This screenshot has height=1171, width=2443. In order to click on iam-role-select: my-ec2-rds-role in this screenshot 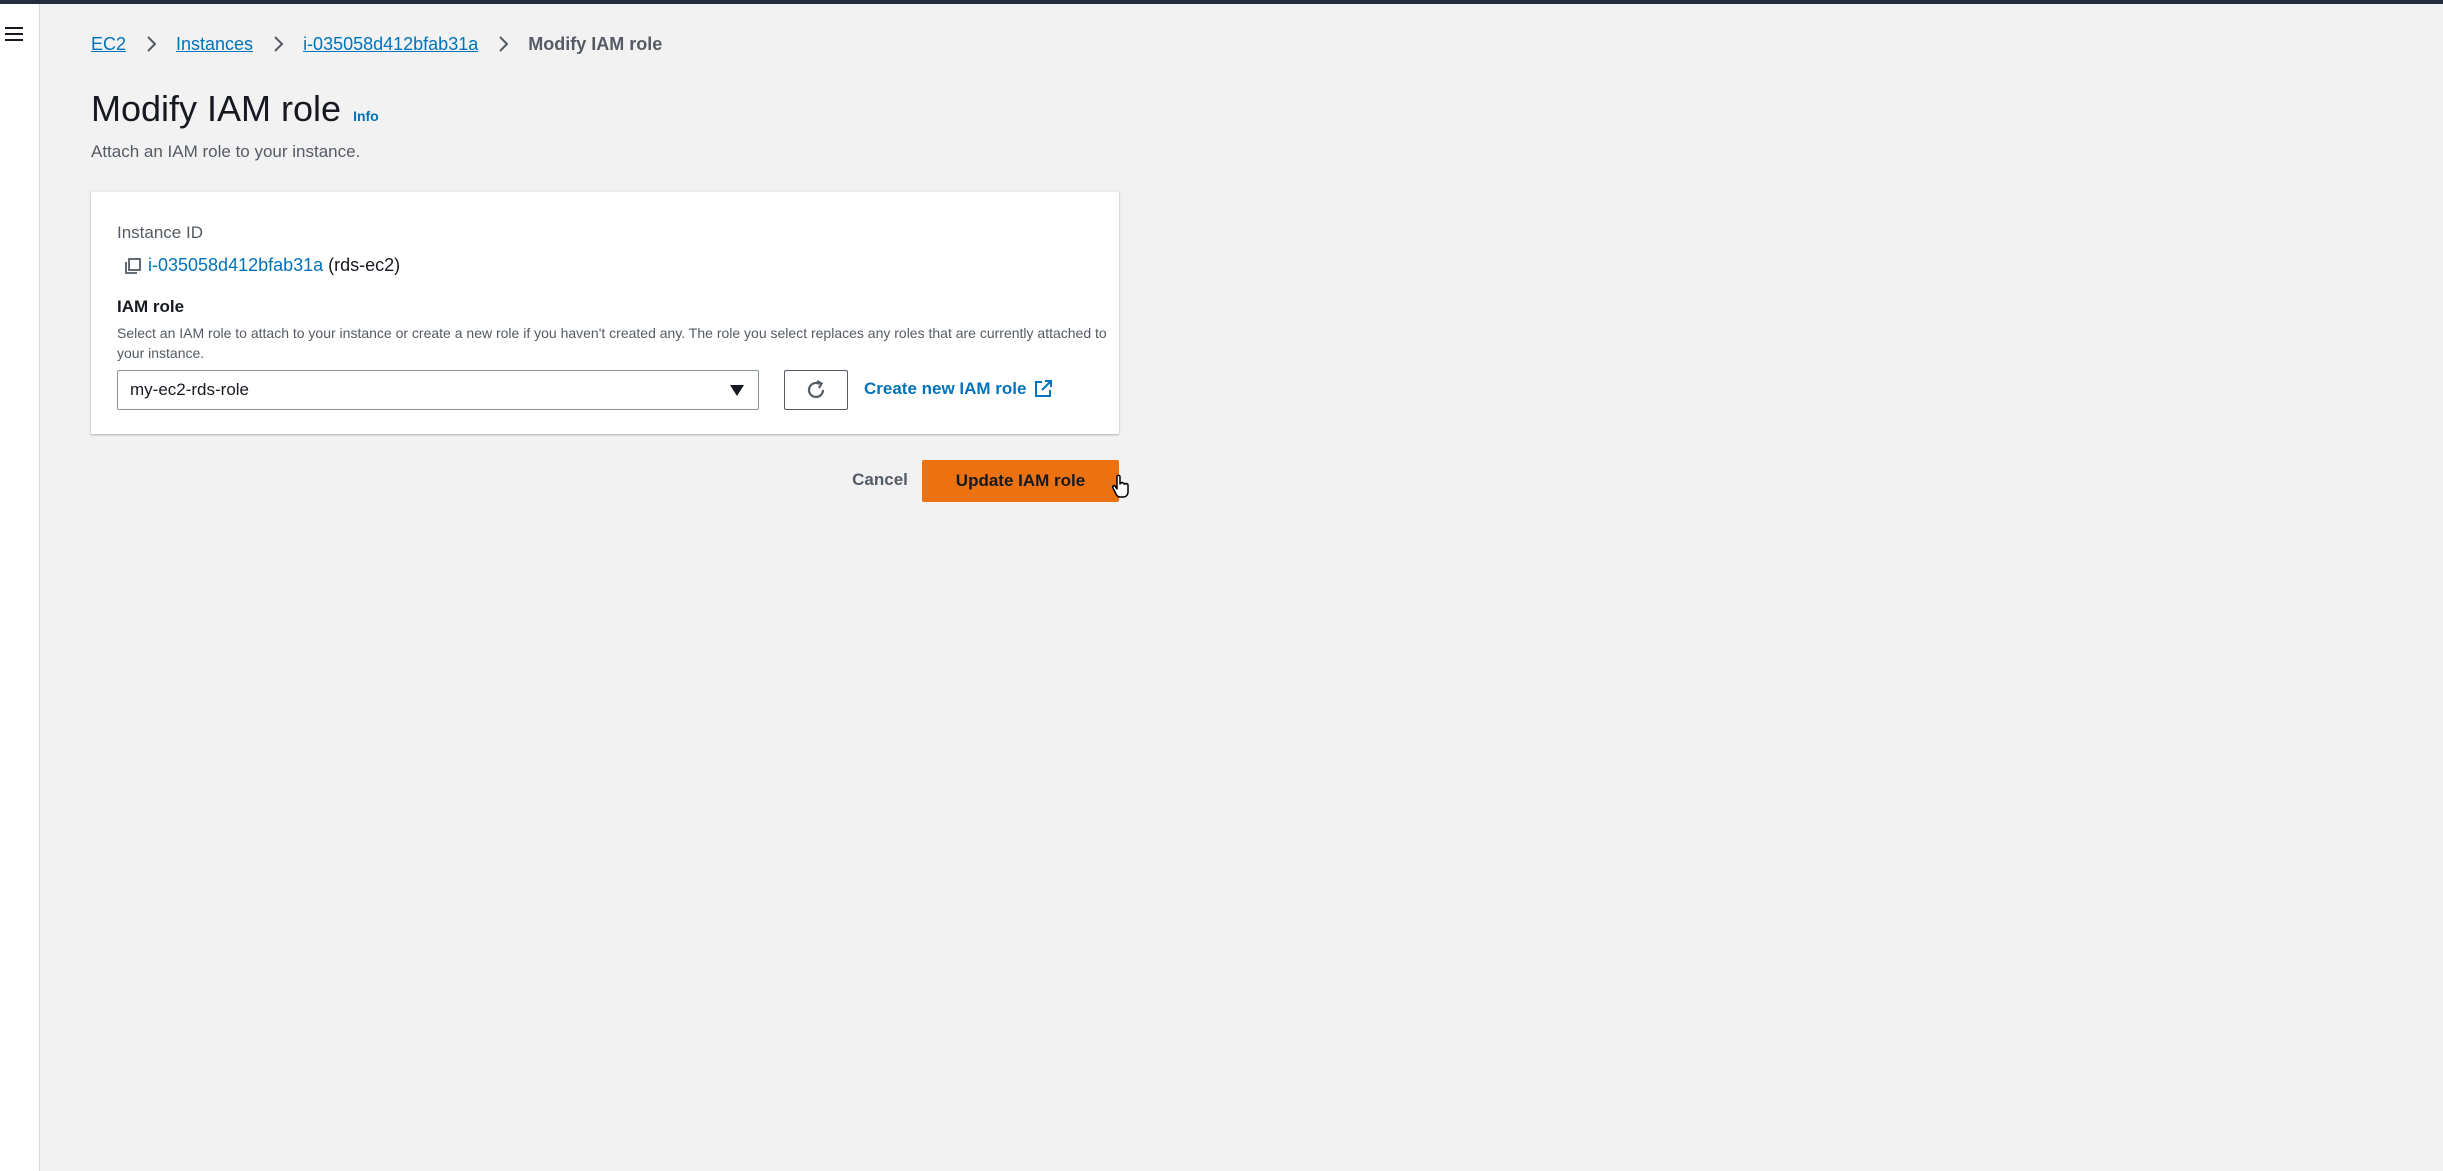, I will do `click(438, 390)`.